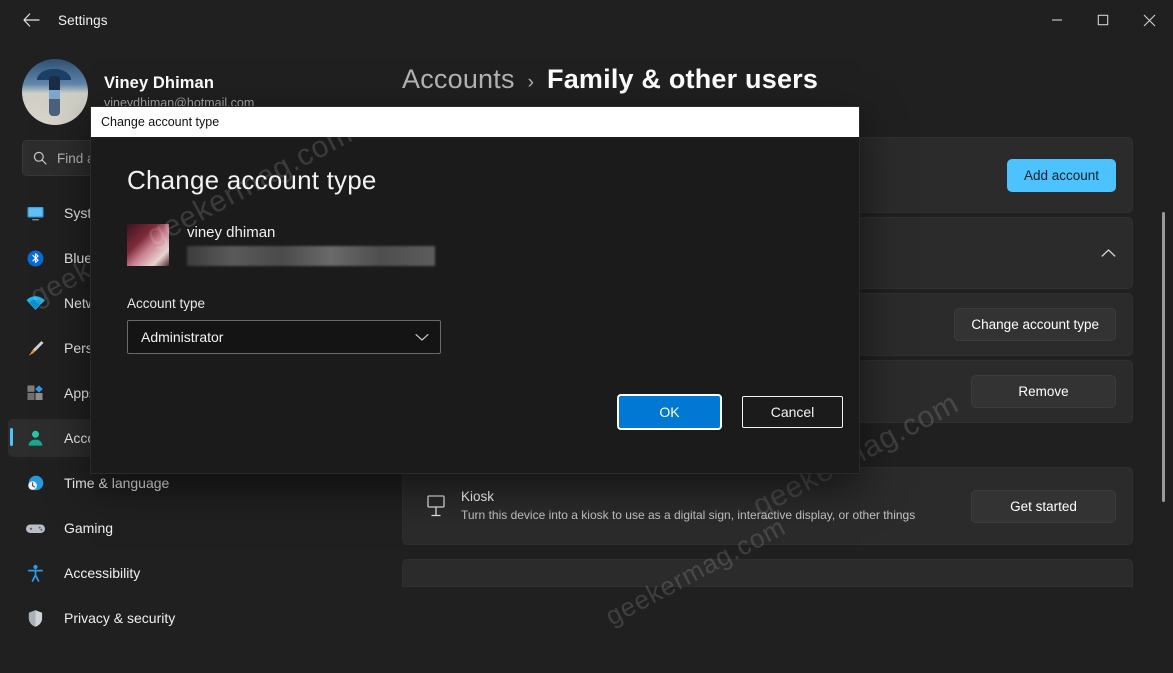 The height and width of the screenshot is (673, 1173). Describe the element at coordinates (478, 496) in the screenshot. I see `kiosk-title: Kiosk` at that location.